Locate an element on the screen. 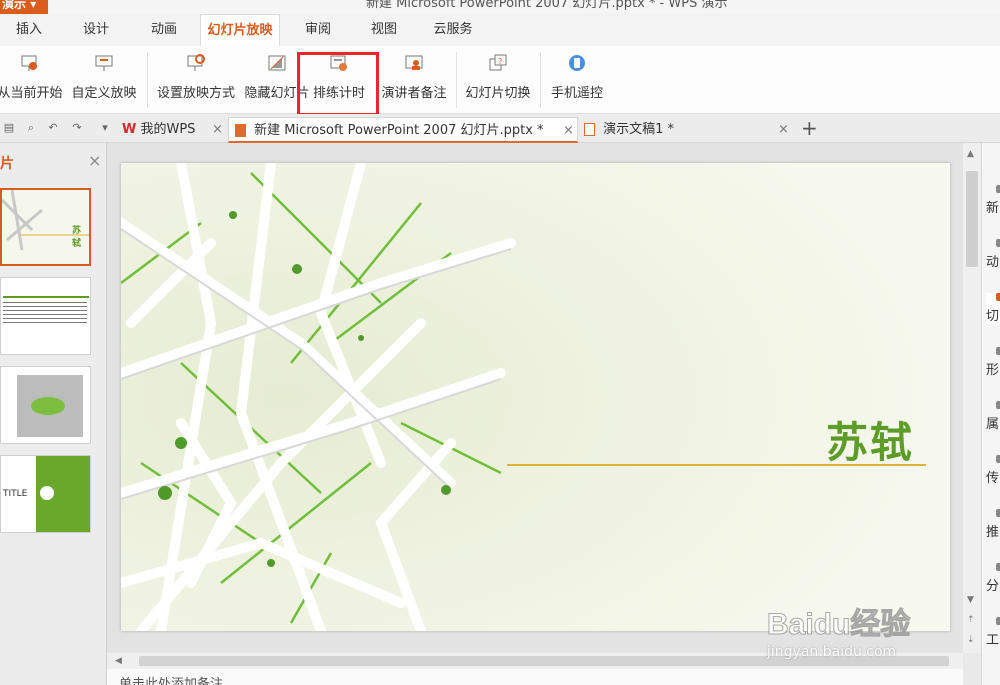  transfer-icon is located at coordinates (998, 459).